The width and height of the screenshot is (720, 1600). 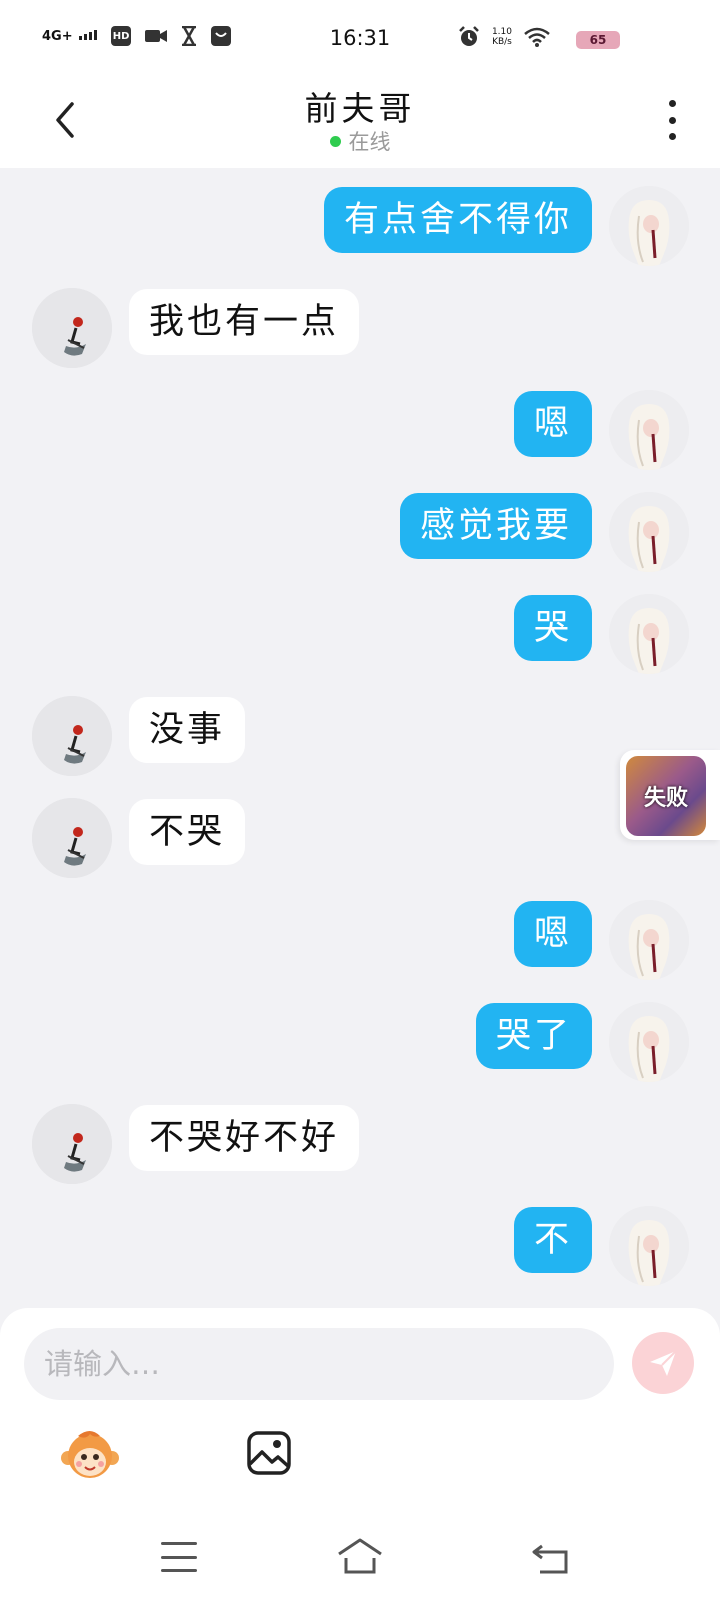 I want to click on status-bar: 4G+ HD 16:31 1.10 KB/s 65, so click(x=360, y=40).